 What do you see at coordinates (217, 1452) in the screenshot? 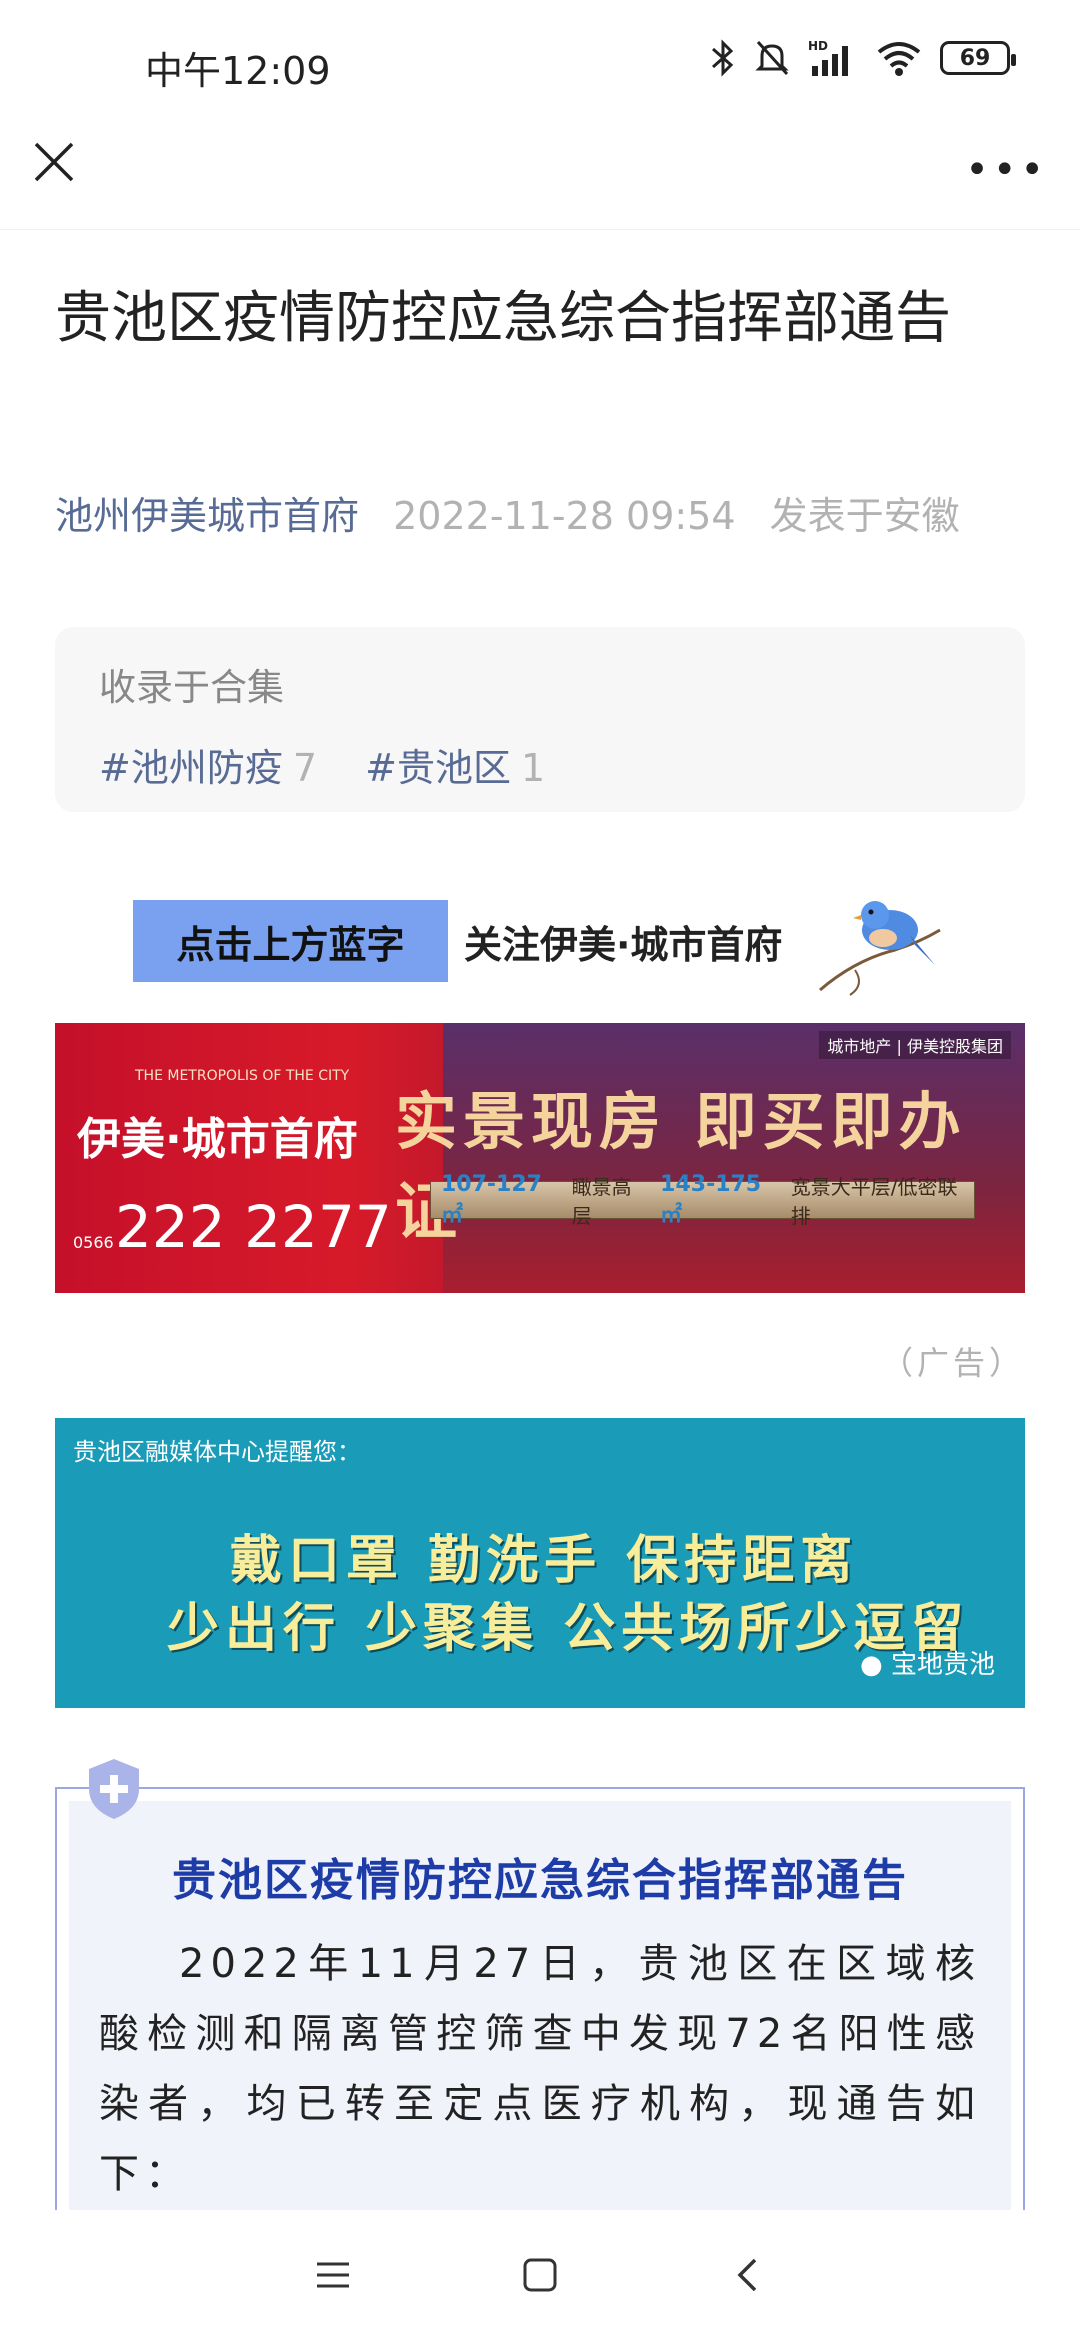
I see `notice-hint: 贵池区融媒体中心提醒您：` at bounding box center [217, 1452].